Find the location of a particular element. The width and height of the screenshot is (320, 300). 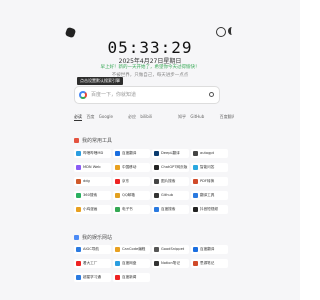

site-card: 百度搜索 is located at coordinates (170, 209).